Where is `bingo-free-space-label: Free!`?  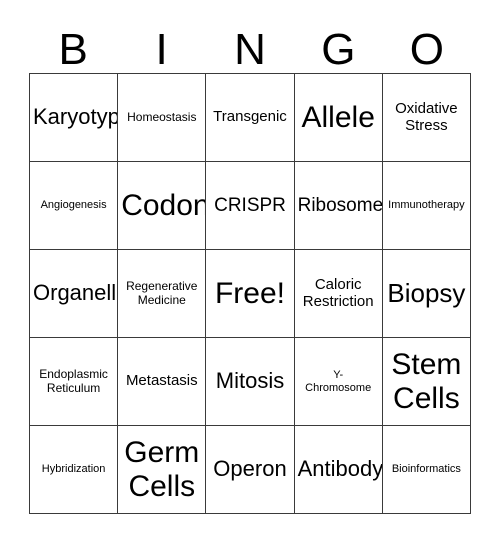 bingo-free-space-label: Free! is located at coordinates (249, 293).